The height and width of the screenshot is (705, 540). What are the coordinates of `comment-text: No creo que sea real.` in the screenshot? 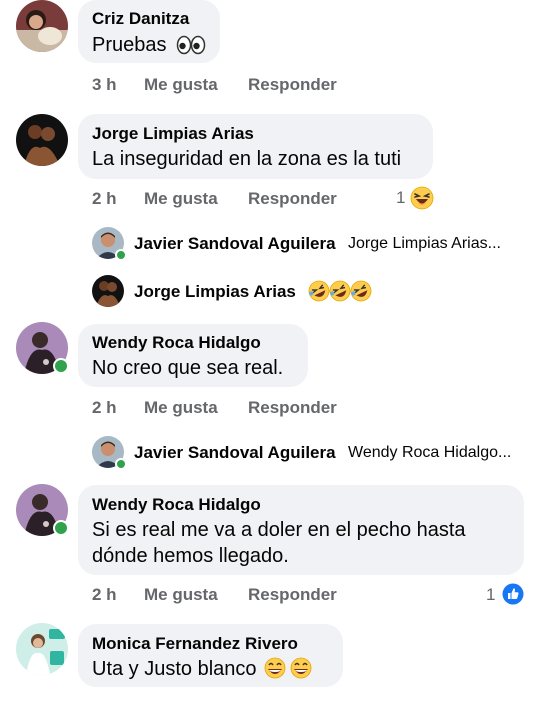 It's located at (188, 368).